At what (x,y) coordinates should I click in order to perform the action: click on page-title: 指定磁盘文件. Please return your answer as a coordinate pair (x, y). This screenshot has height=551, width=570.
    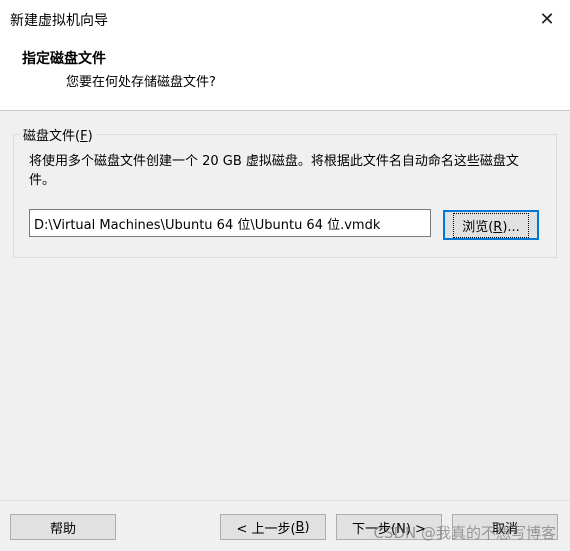
    Looking at the image, I should click on (64, 59).